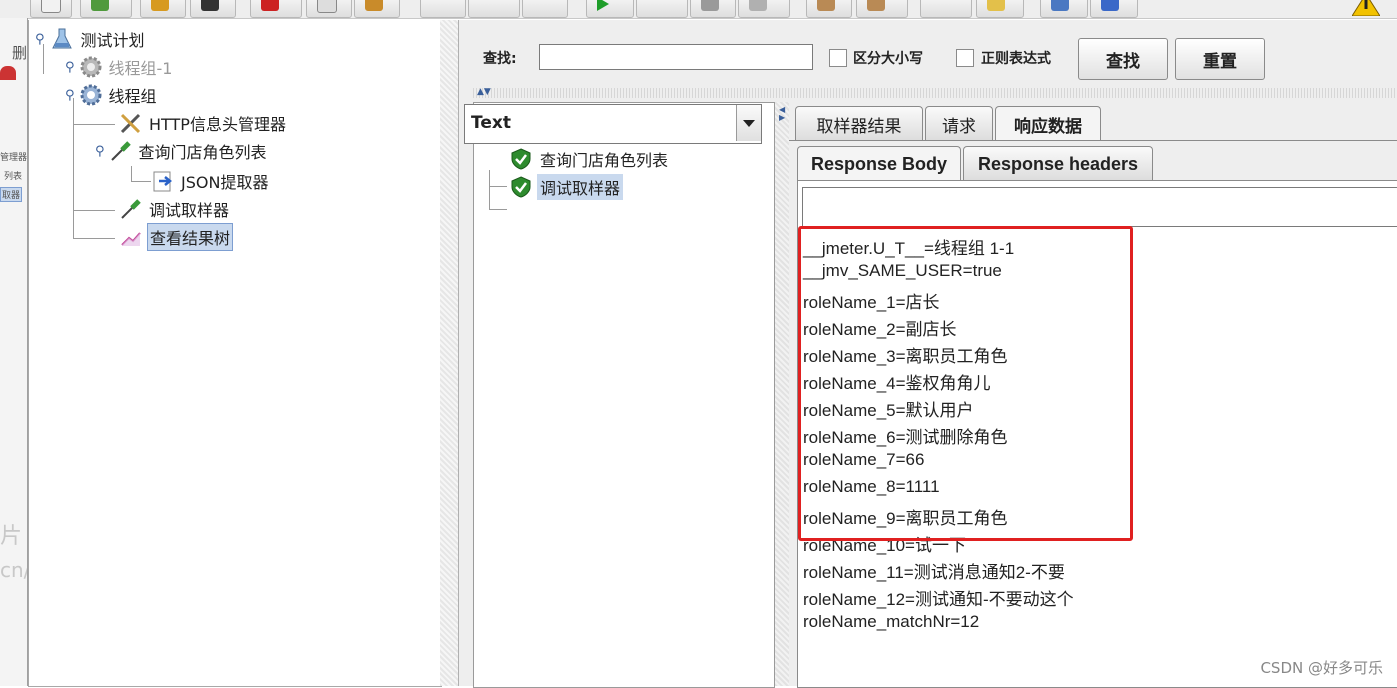 The width and height of the screenshot is (1397, 688). What do you see at coordinates (11, 194) in the screenshot?
I see `strip-text: 取器` at bounding box center [11, 194].